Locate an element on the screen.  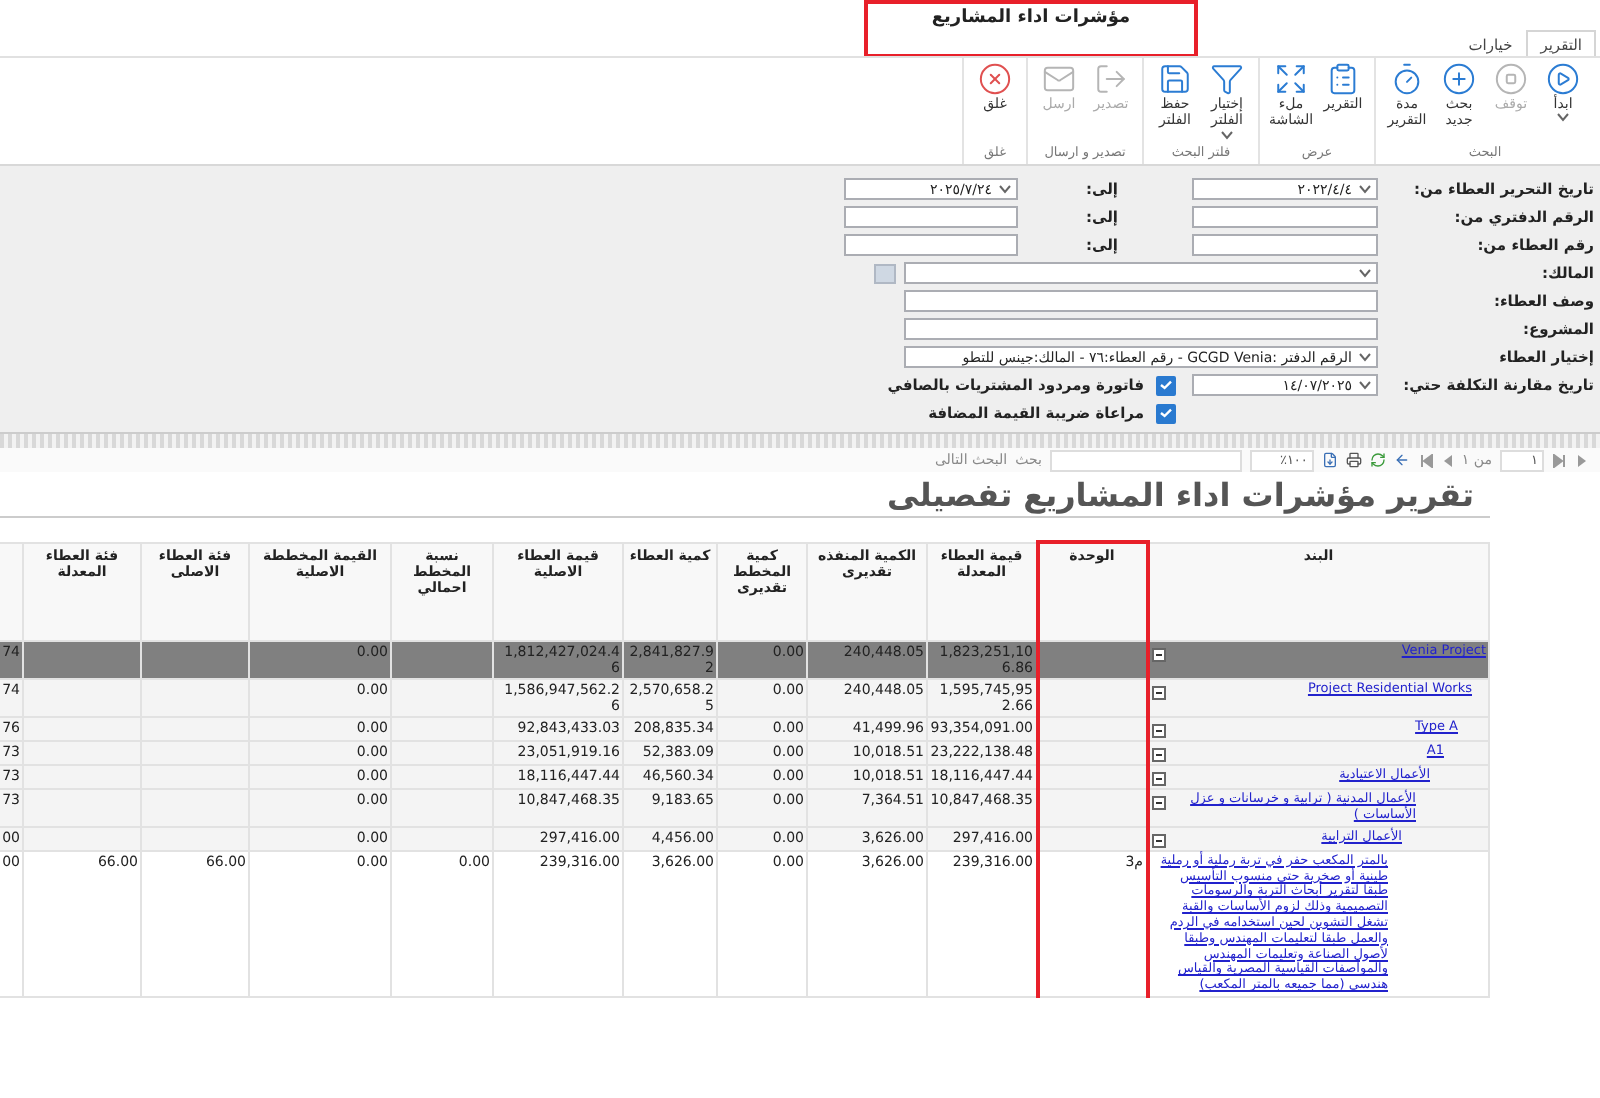
first-page-icon is located at coordinates (1425, 460).